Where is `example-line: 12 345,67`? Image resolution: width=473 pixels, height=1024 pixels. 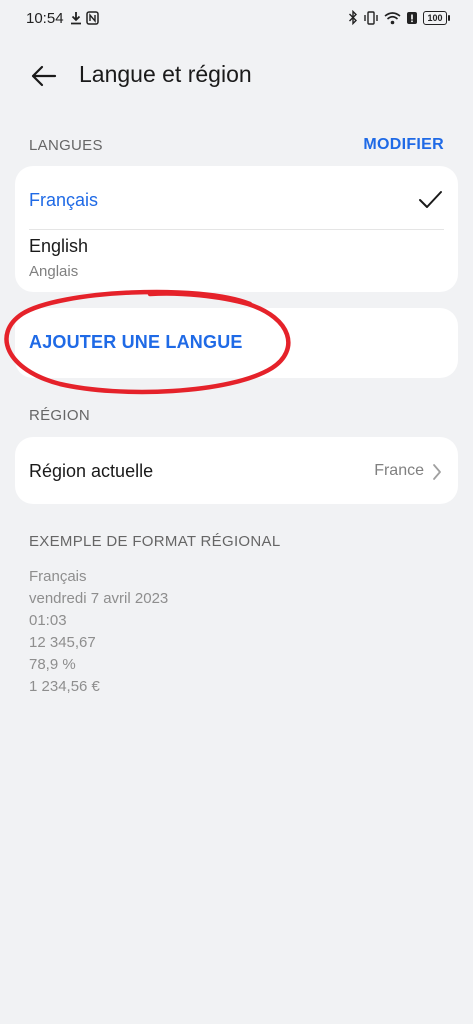
example-line: 12 345,67 is located at coordinates (62, 642).